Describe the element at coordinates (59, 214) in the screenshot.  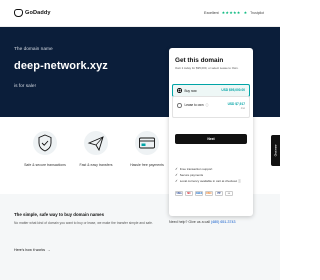
I see `info-title: The simple, safe way to buy domain names` at that location.